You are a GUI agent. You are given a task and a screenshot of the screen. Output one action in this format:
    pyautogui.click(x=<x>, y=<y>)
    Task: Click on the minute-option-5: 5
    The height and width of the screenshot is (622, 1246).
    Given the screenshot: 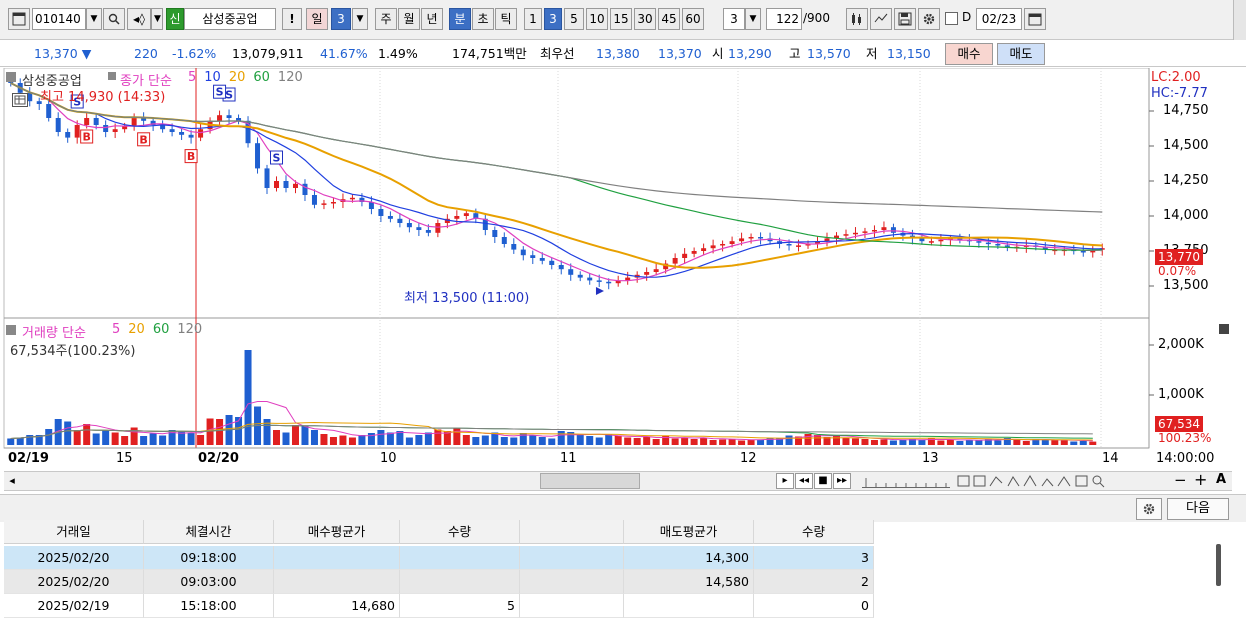 What is the action you would take?
    pyautogui.click(x=574, y=19)
    